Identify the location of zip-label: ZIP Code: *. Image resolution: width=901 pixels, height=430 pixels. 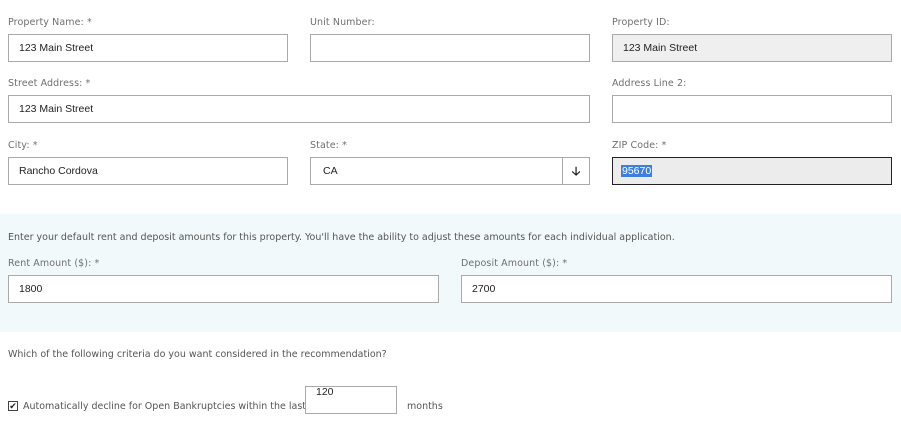
(639, 145).